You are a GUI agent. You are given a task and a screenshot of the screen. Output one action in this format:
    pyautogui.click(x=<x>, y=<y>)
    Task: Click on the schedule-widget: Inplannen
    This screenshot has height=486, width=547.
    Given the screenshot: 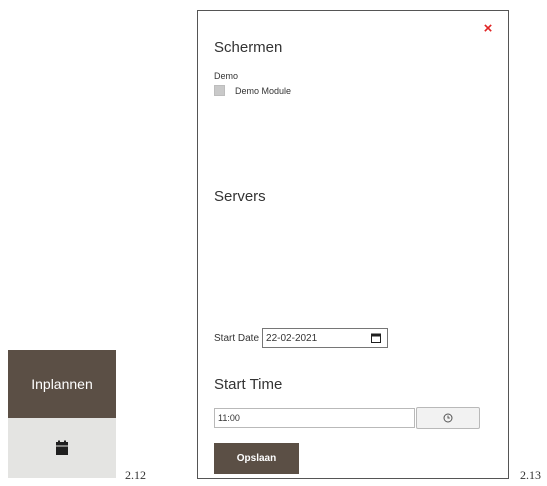 What is the action you would take?
    pyautogui.click(x=62, y=414)
    